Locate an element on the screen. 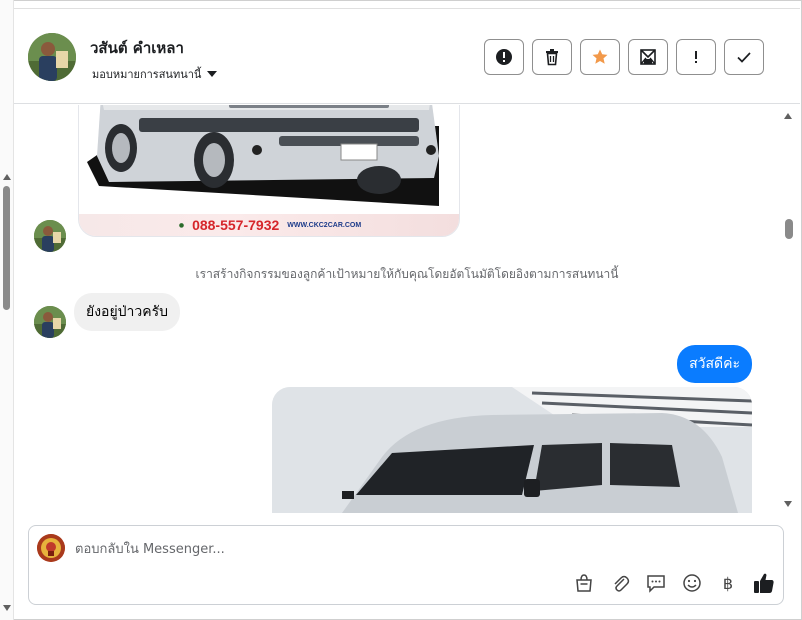 This screenshot has width=802, height=620. star-button is located at coordinates (600, 57).